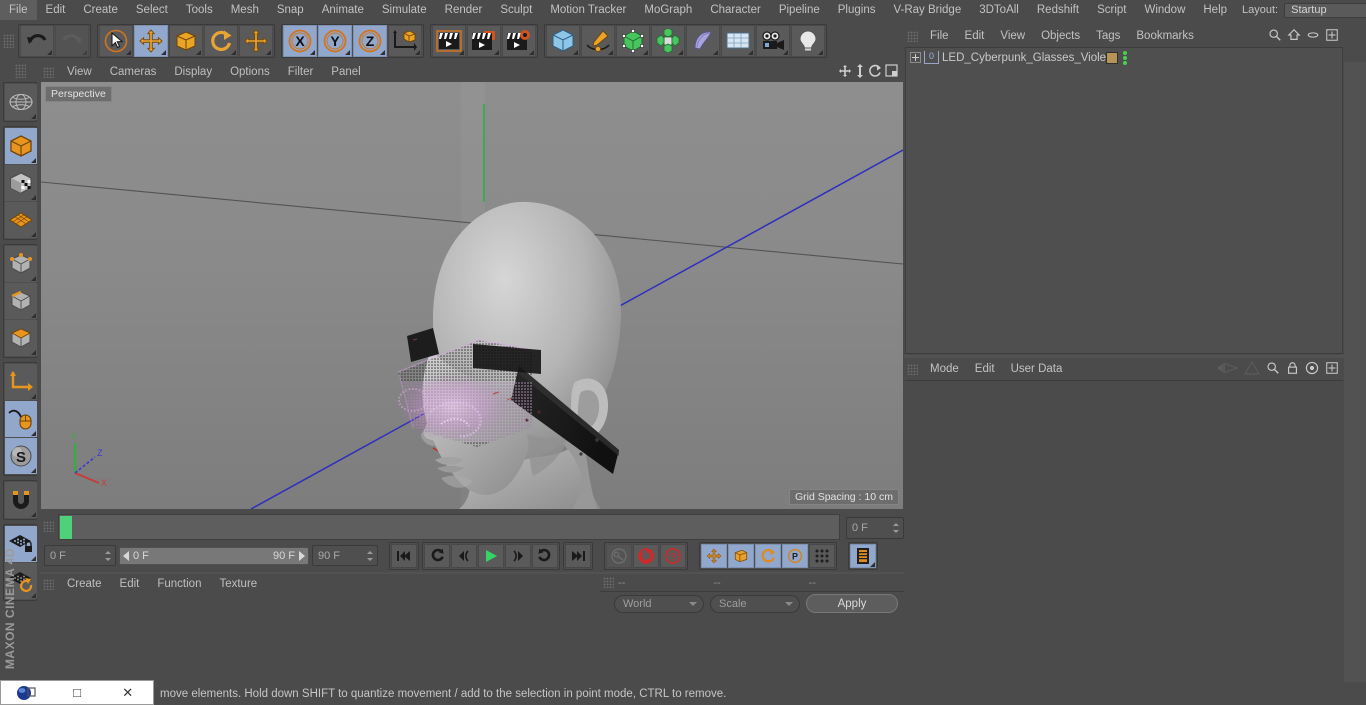 The image size is (1366, 705). I want to click on frame-mode-button, so click(863, 555).